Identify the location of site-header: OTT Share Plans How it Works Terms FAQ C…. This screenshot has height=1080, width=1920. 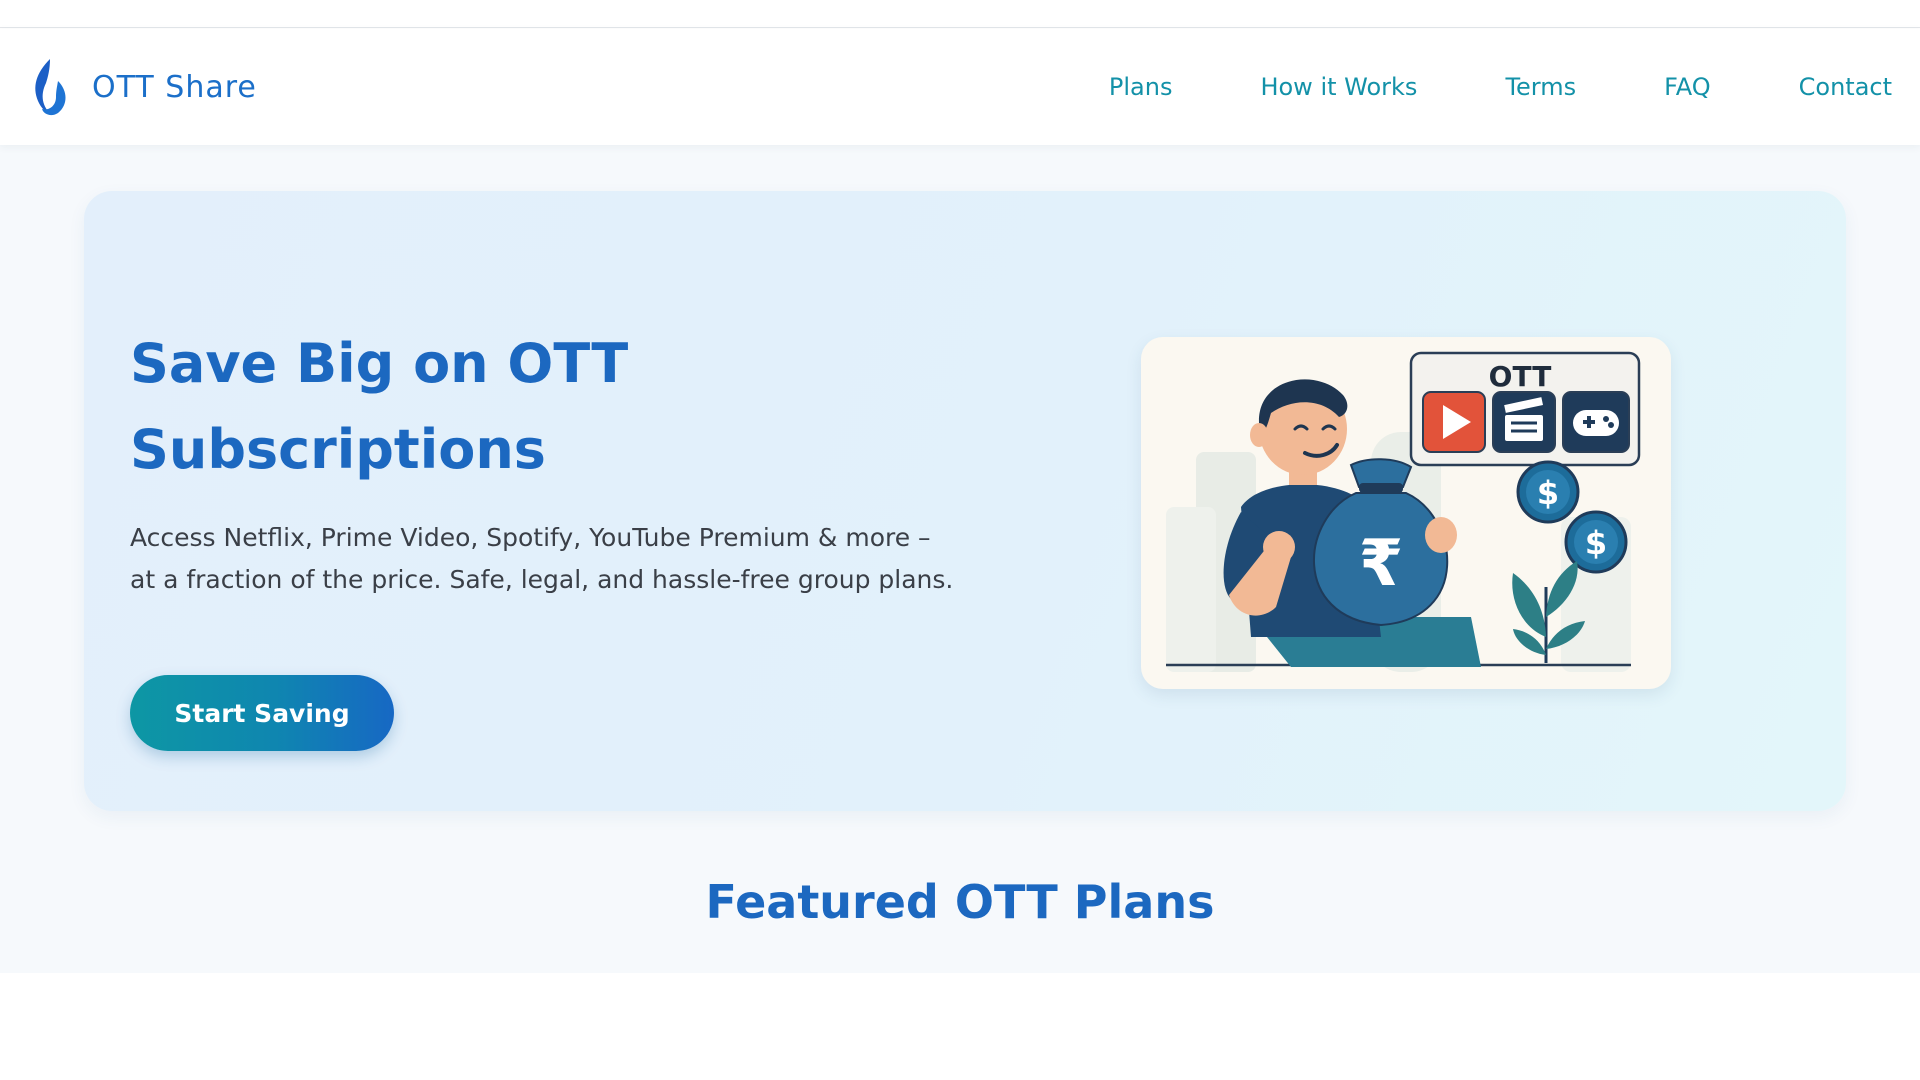
(960, 87).